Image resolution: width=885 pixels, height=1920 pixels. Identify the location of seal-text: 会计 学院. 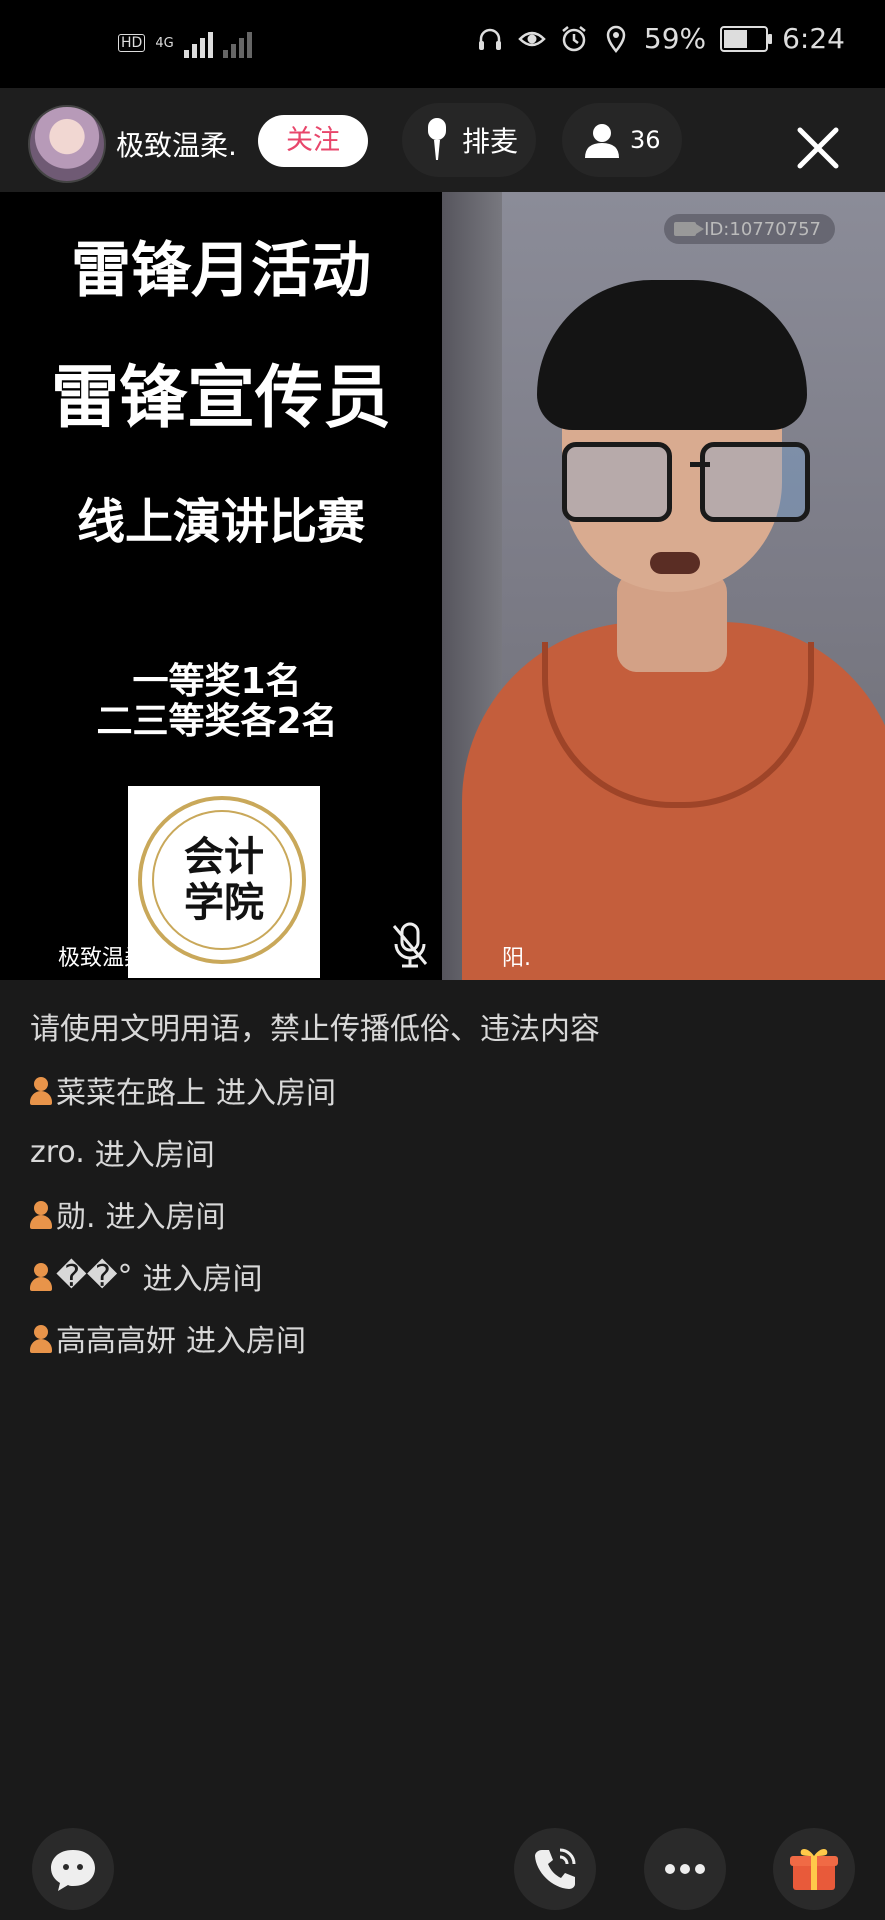
(224, 879).